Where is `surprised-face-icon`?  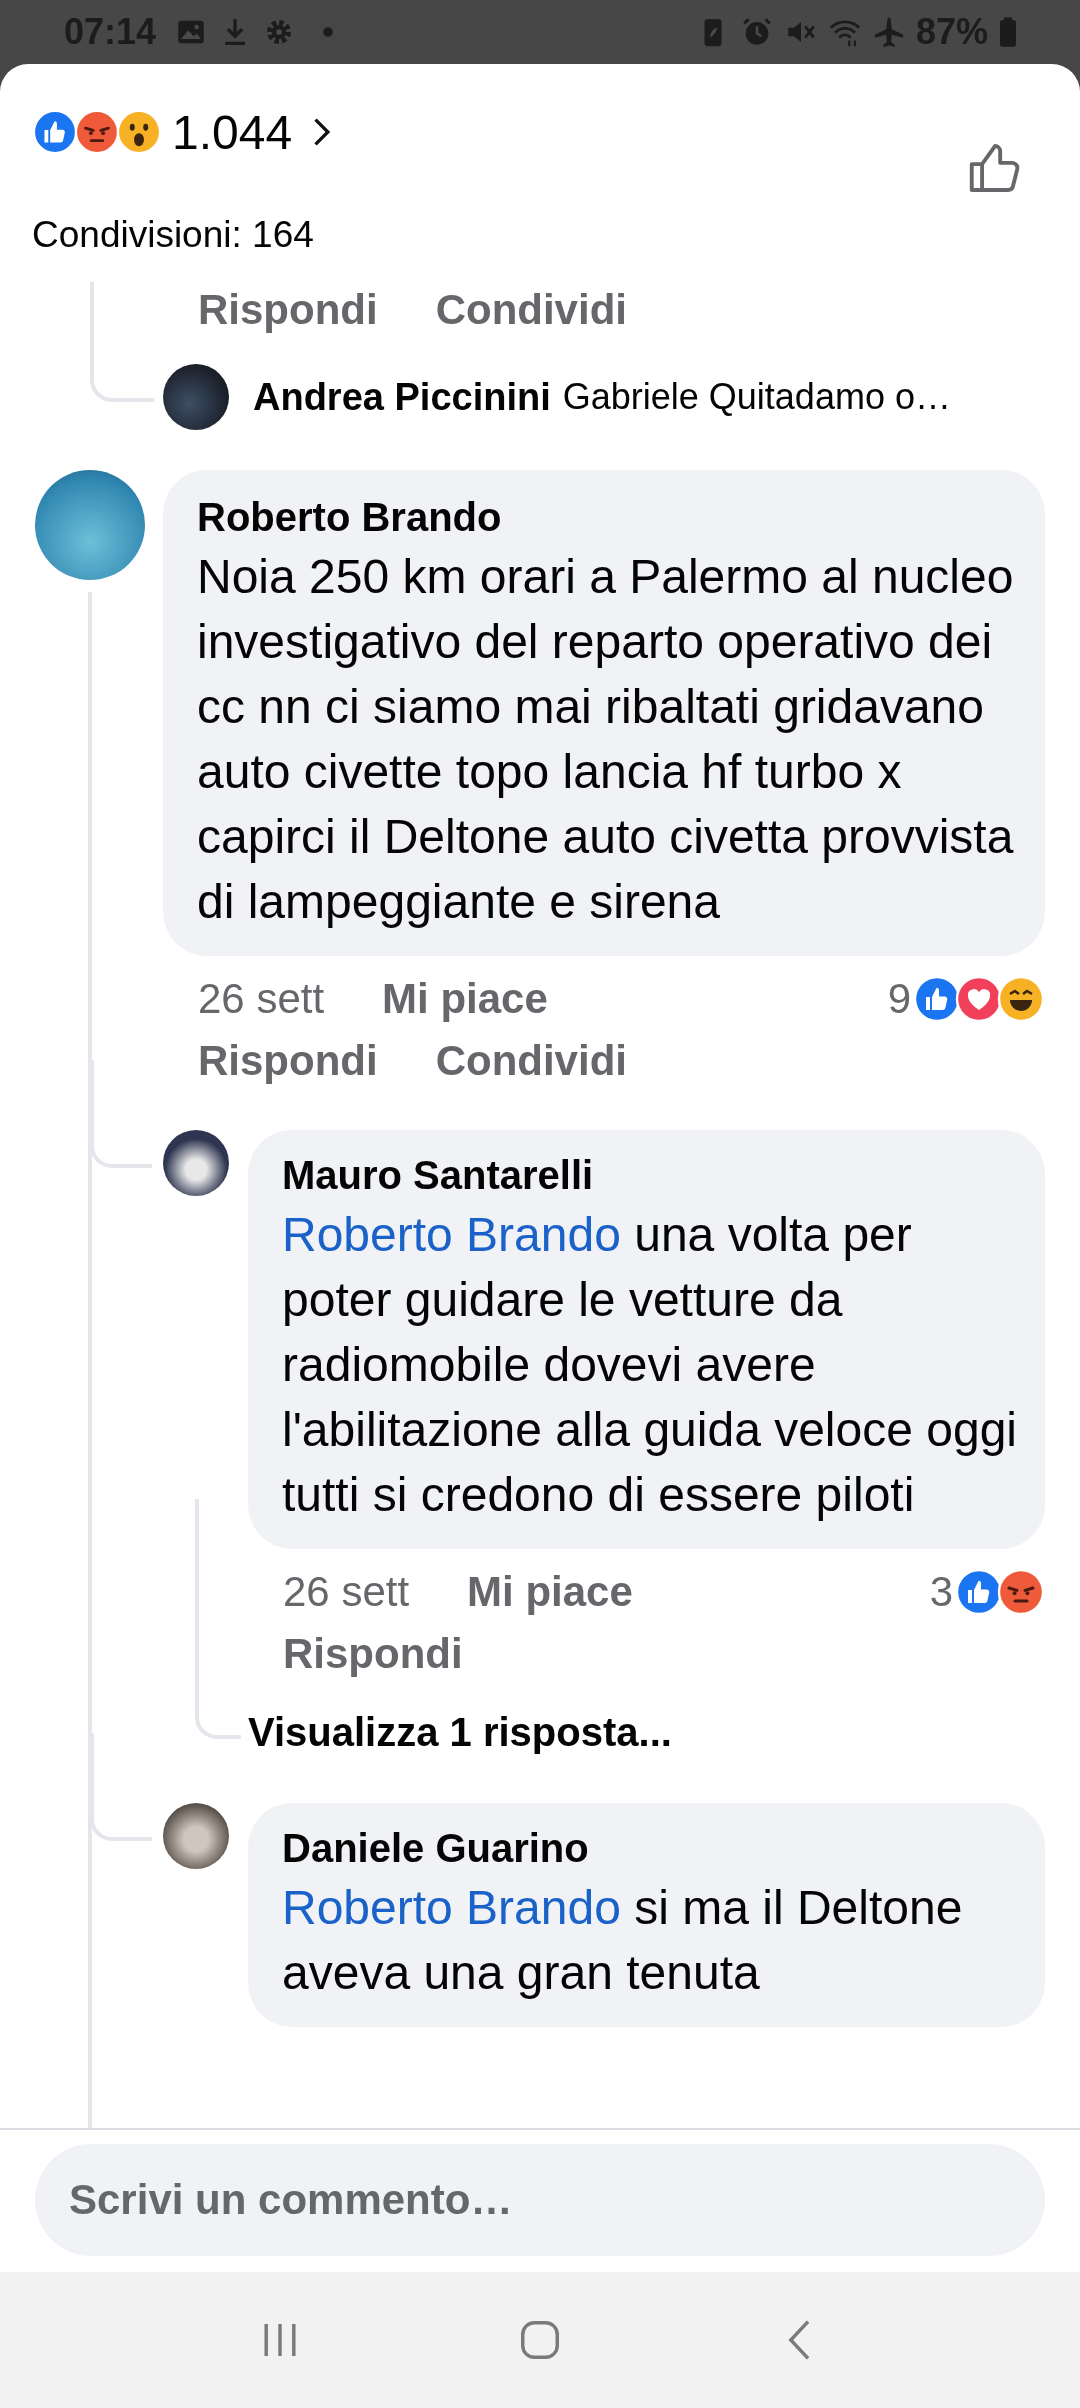 surprised-face-icon is located at coordinates (139, 132).